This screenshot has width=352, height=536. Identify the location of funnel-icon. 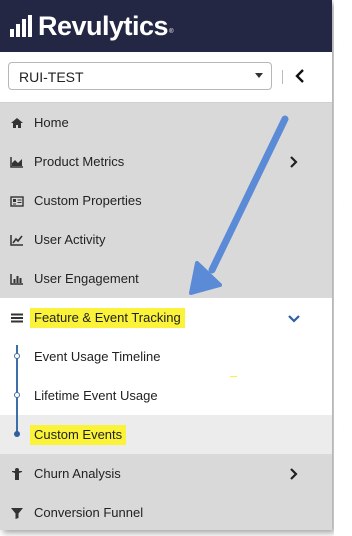
(17, 513).